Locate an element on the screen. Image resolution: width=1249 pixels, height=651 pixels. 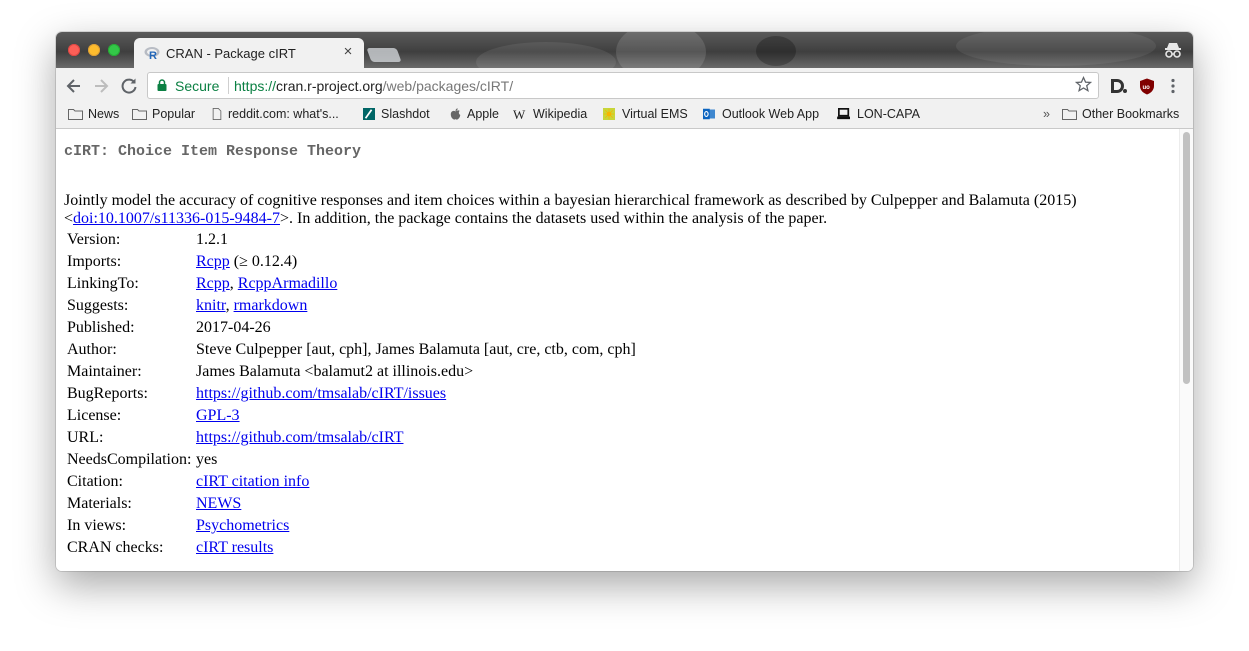
field-value: knitr, rmarkdown is located at coordinates (416, 306).